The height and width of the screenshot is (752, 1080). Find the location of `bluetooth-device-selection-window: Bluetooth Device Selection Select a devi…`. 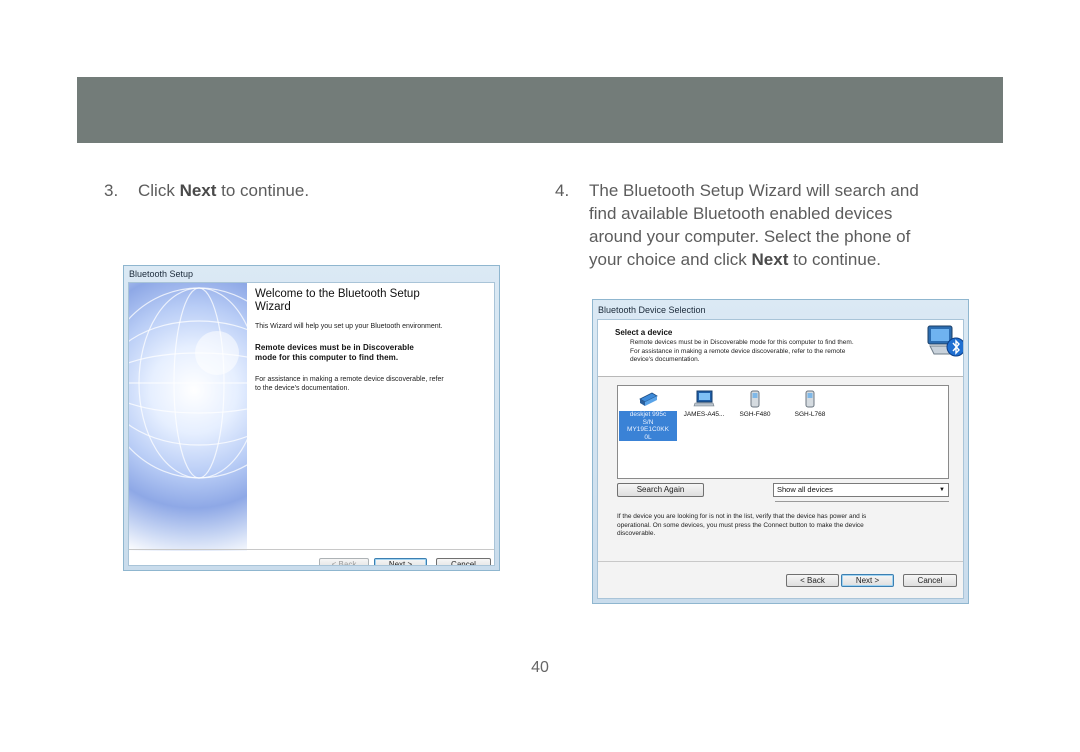

bluetooth-device-selection-window: Bluetooth Device Selection Select a devi… is located at coordinates (780, 451).